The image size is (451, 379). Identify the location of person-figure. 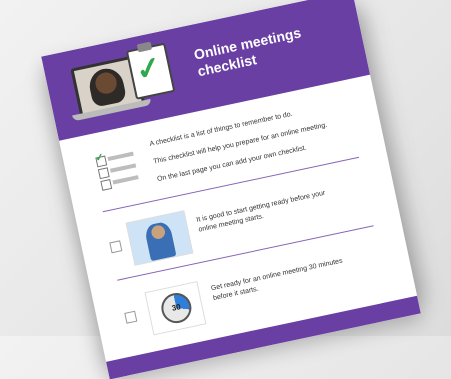
(160, 241).